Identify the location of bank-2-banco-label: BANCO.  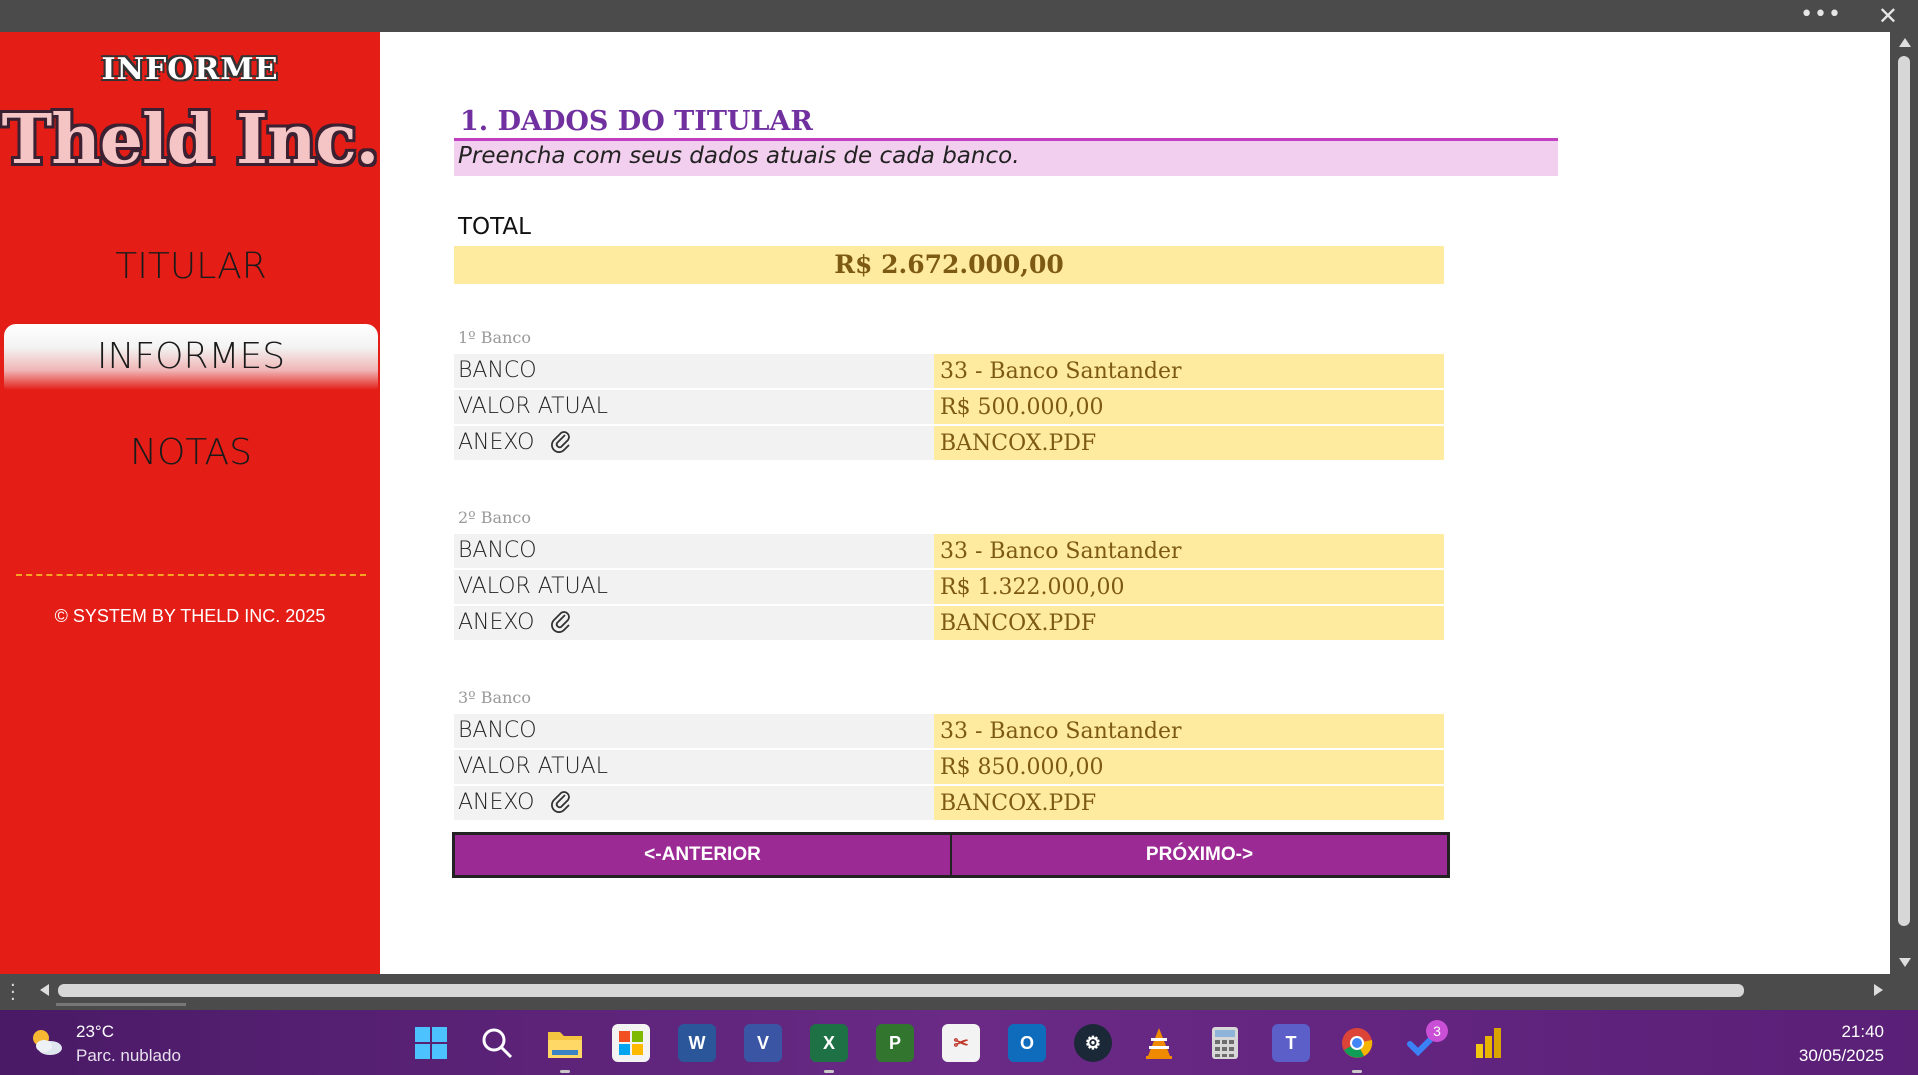
(694, 551).